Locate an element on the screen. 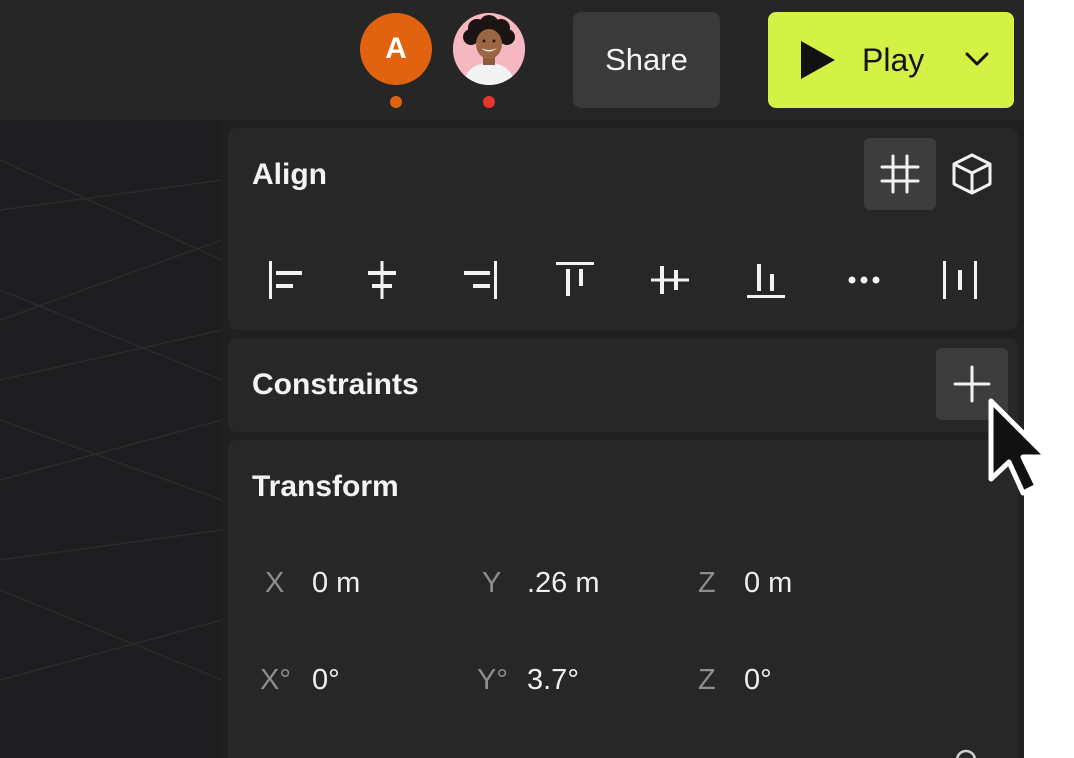 The width and height of the screenshot is (1074, 758). grid-view-button is located at coordinates (900, 174).